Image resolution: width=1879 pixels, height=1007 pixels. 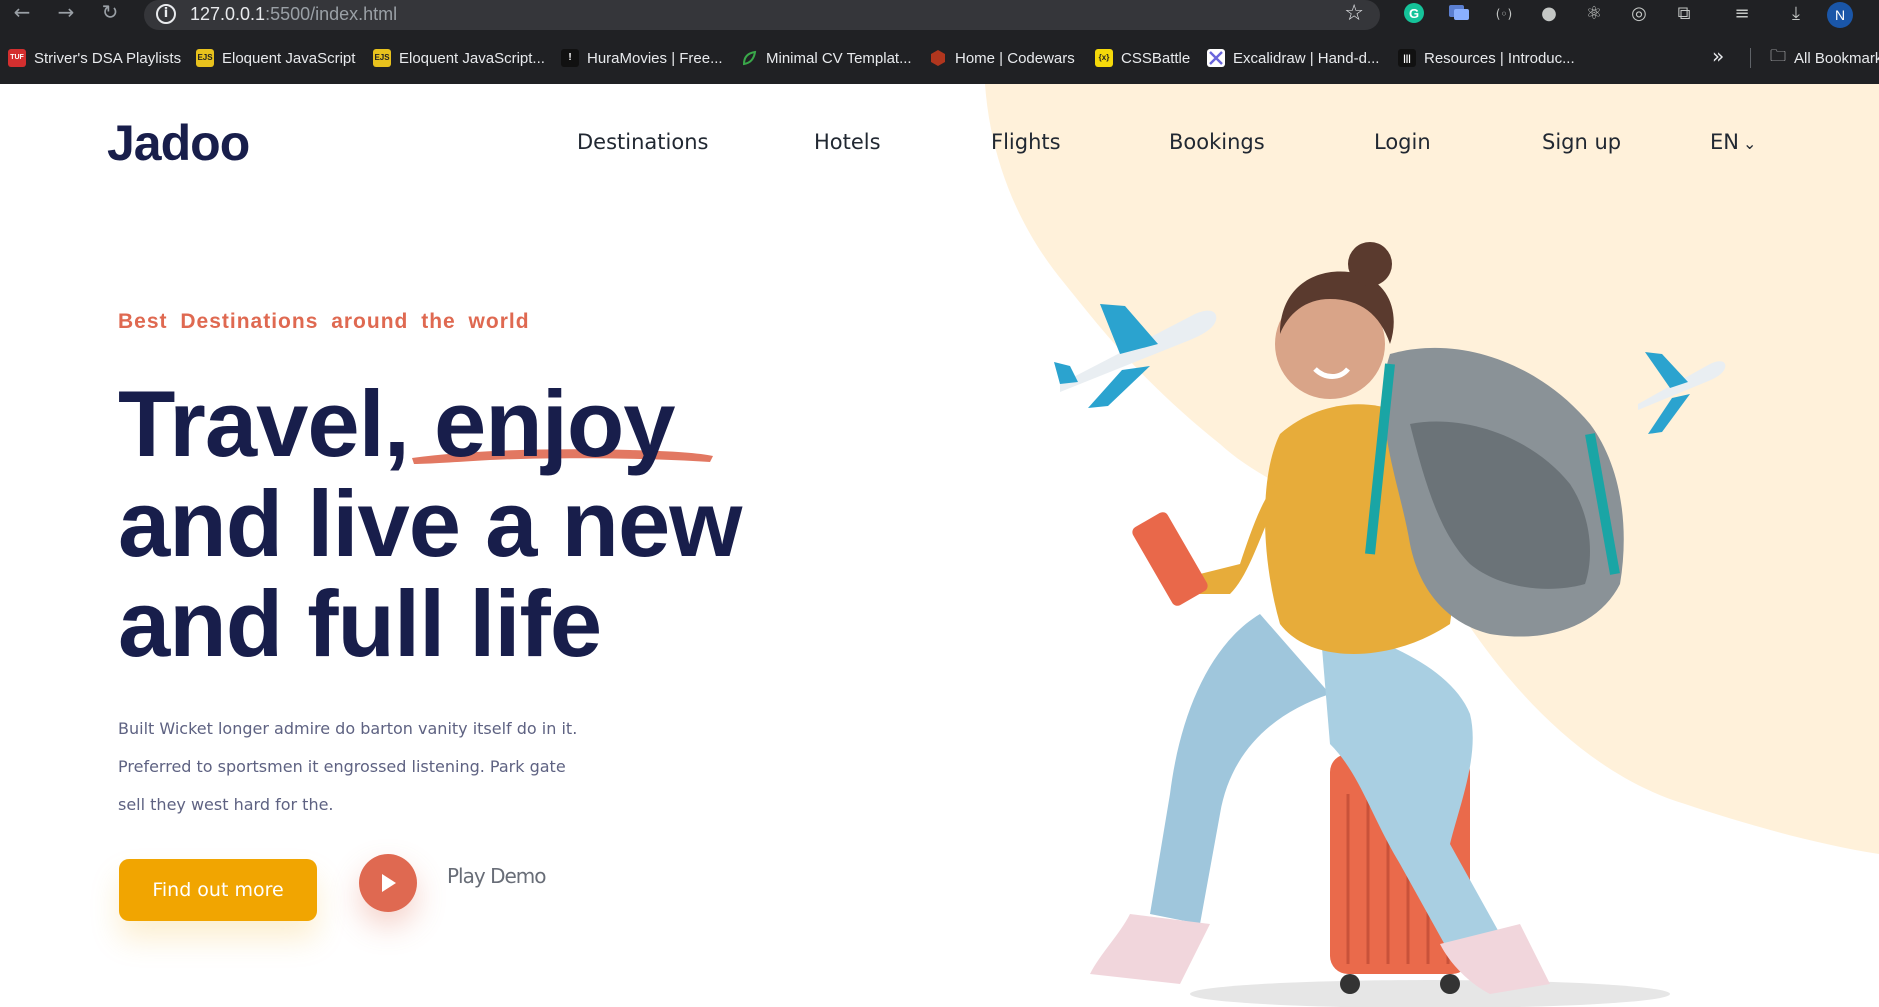 I want to click on chevron-down-icon: ⌄, so click(x=1749, y=143).